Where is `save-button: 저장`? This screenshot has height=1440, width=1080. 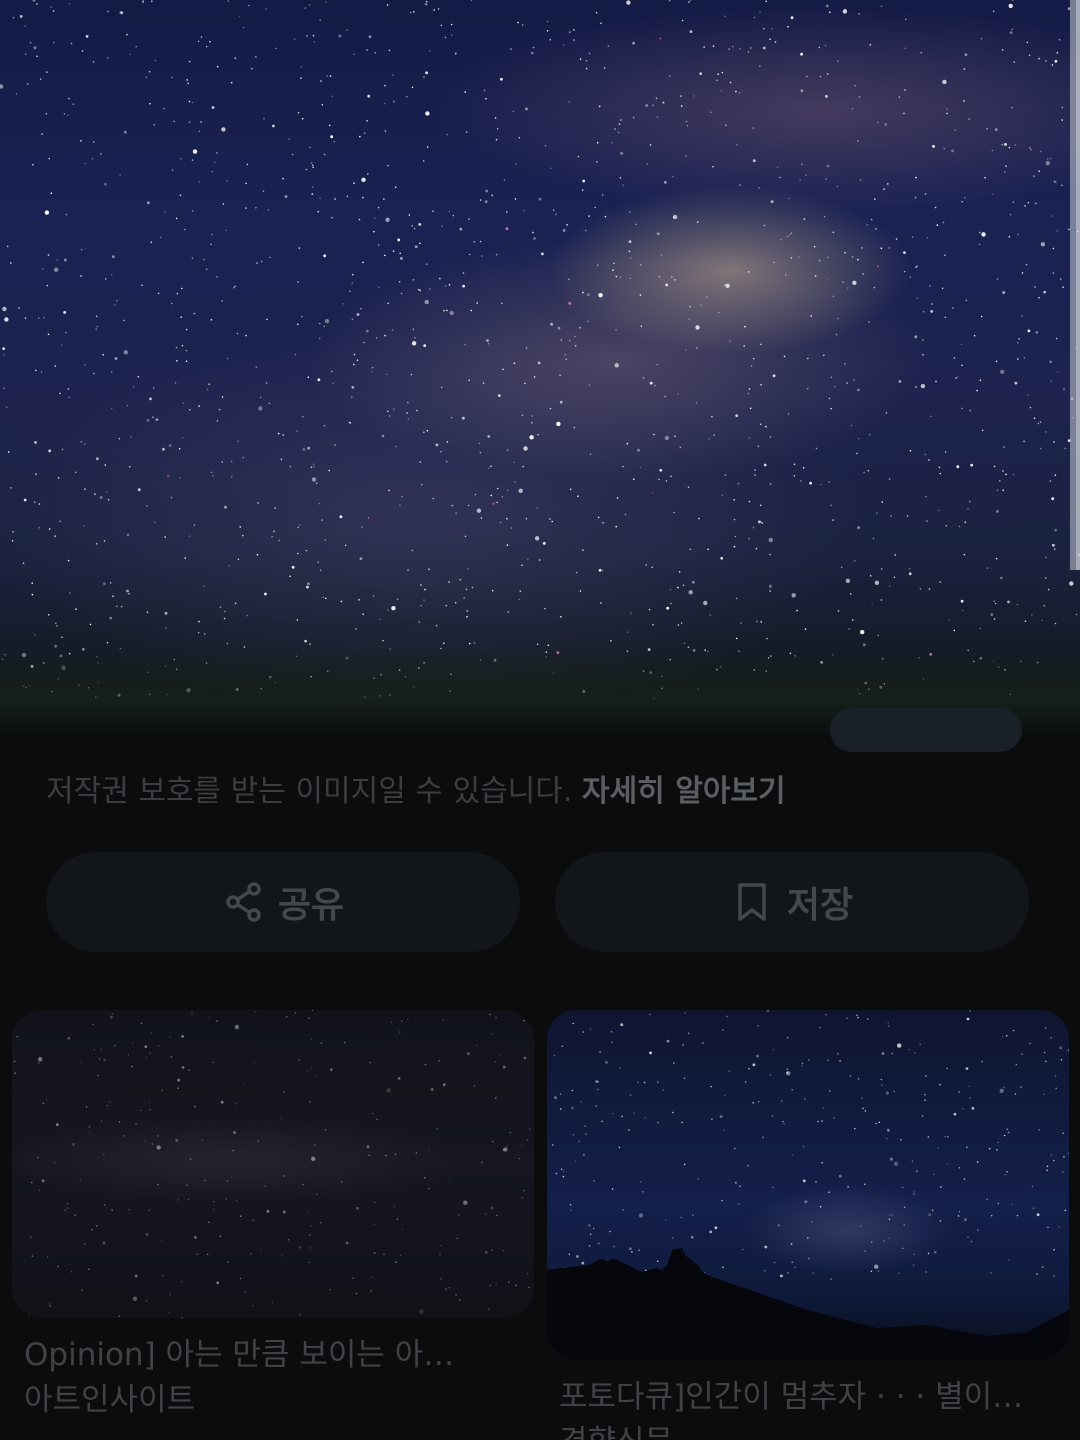 save-button: 저장 is located at coordinates (792, 902).